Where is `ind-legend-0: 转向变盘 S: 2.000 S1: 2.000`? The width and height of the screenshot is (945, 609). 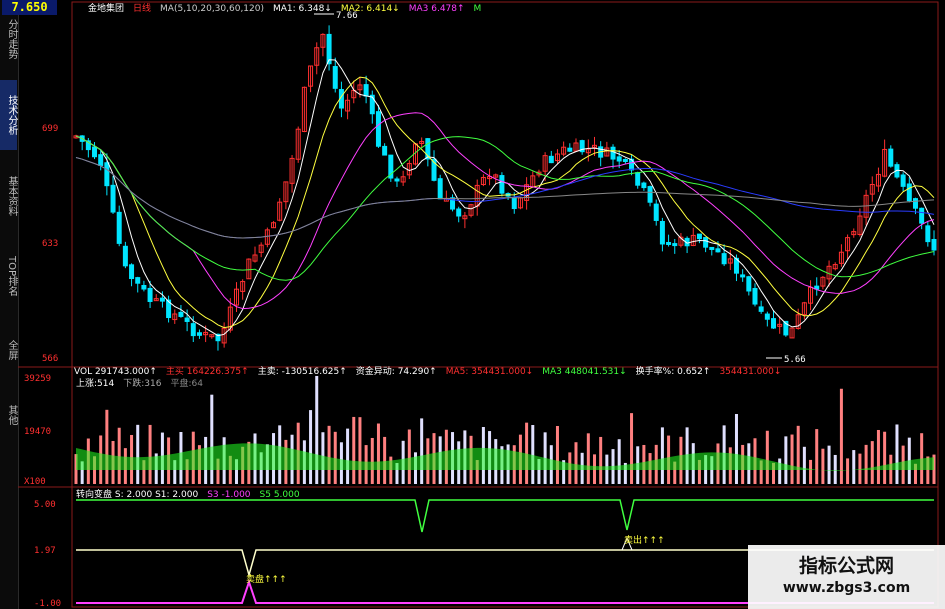
ind-legend-0: 转向变盘 S: 2.000 S1: 2.000 is located at coordinates (137, 494).